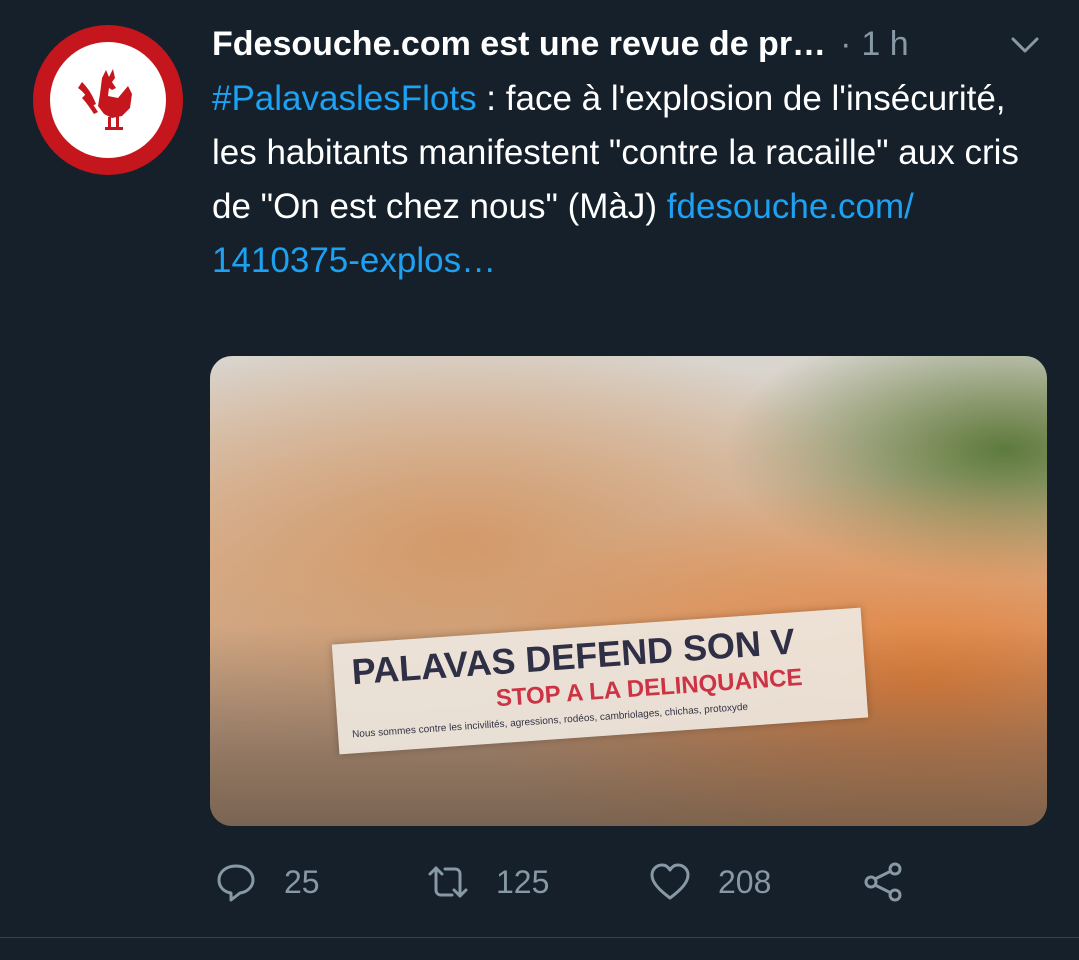 The image size is (1079, 960). Describe the element at coordinates (523, 881) in the screenshot. I see `retweet-count: 125` at that location.